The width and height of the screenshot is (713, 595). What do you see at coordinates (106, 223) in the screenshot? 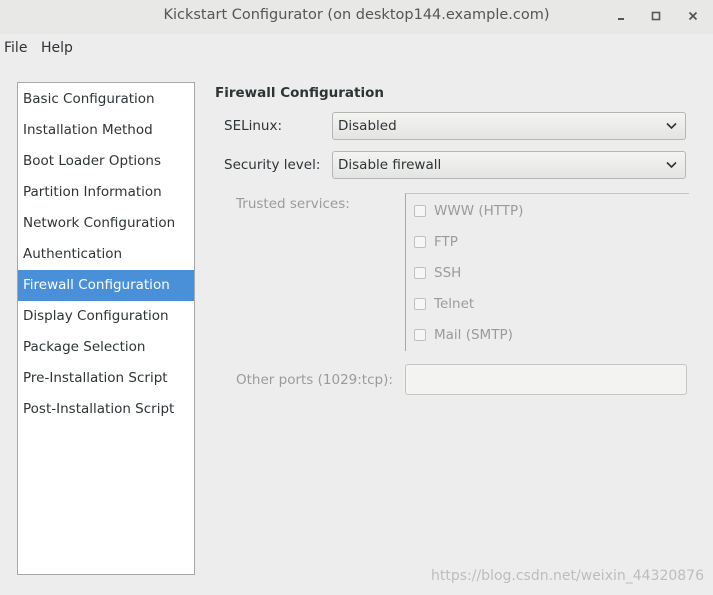
I see `sidebar-item-network-configuration: Network Configuration` at bounding box center [106, 223].